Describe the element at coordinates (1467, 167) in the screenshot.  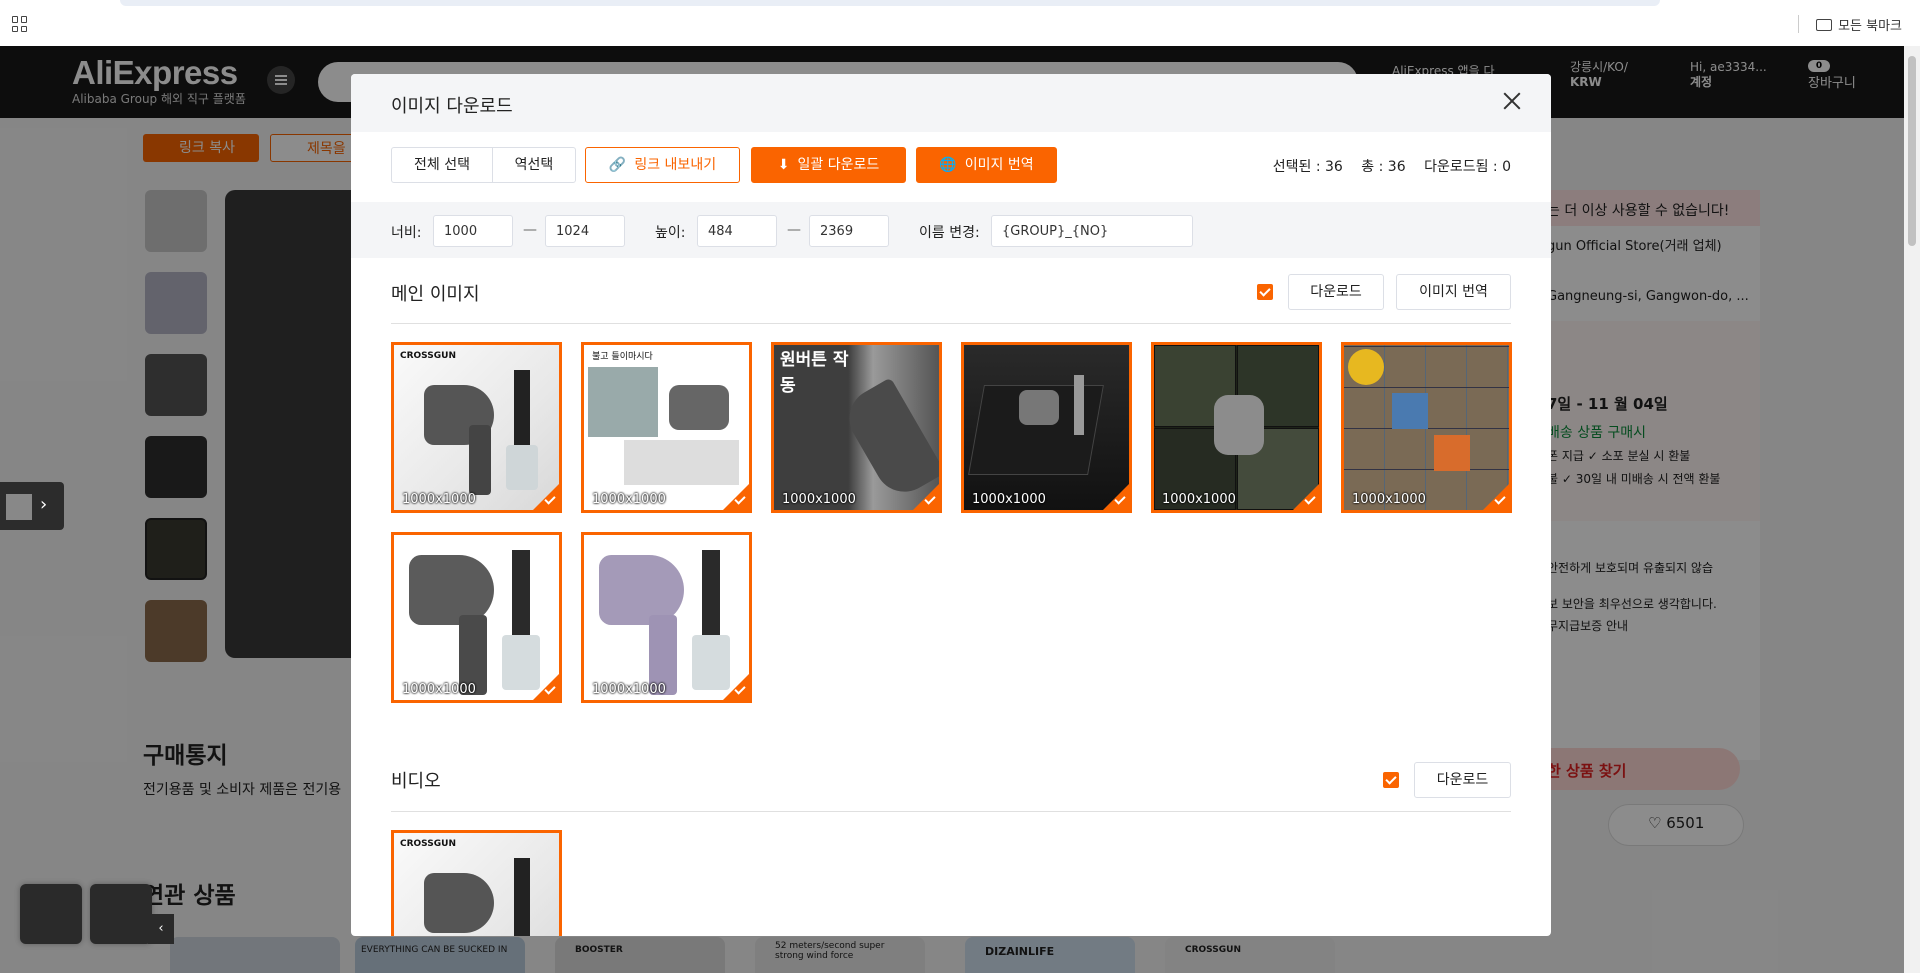
I see `downloaded-count: 다운로드됨 : 0` at that location.